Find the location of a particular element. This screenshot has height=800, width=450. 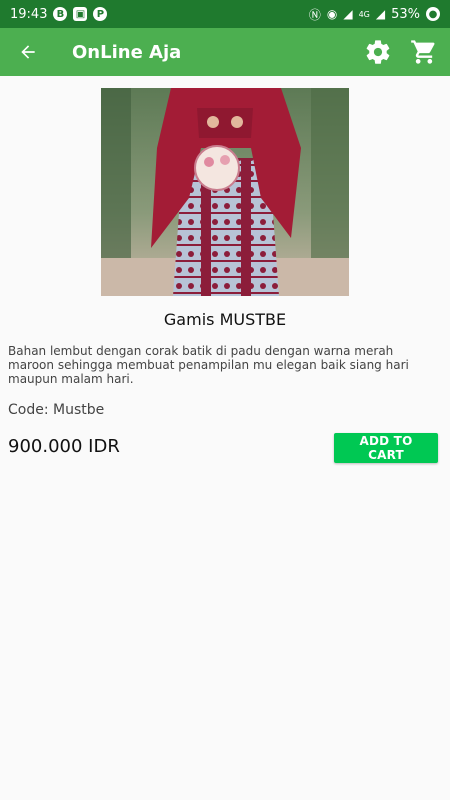

shopping-cart-icon is located at coordinates (423, 52).